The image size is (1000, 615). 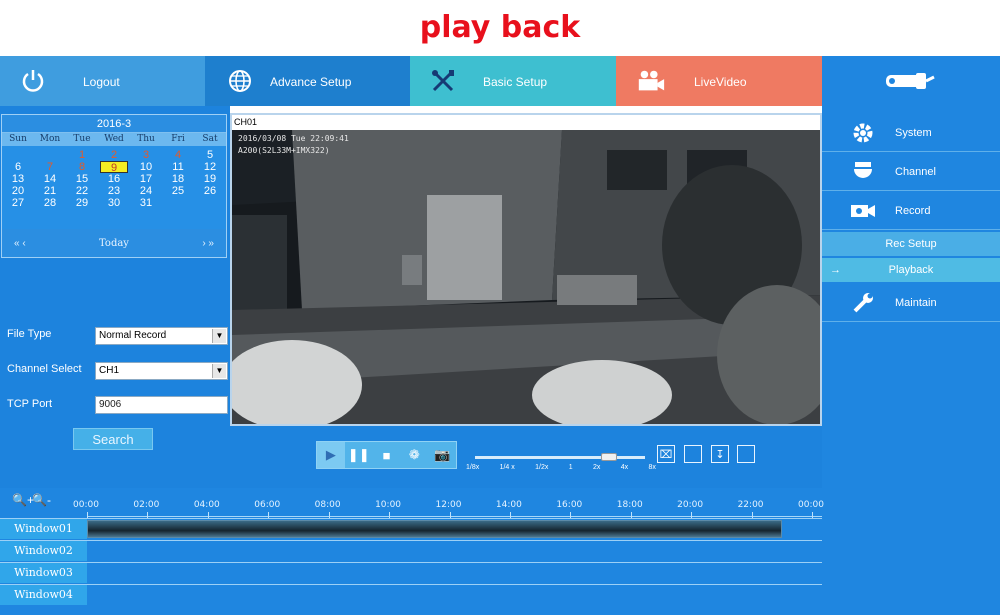 What do you see at coordinates (911, 244) in the screenshot?
I see `submenu-rec-setup: Rec Setup` at bounding box center [911, 244].